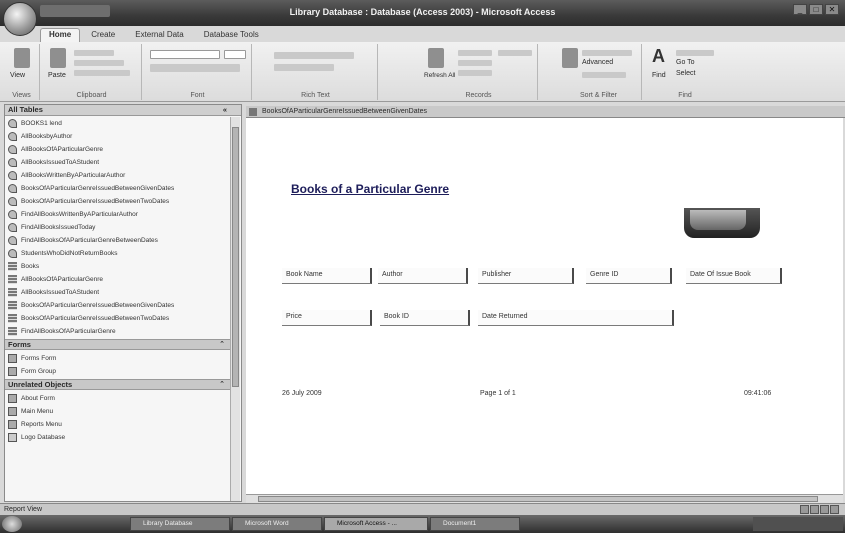  What do you see at coordinates (515, 53) in the screenshot?
I see `totals-button` at bounding box center [515, 53].